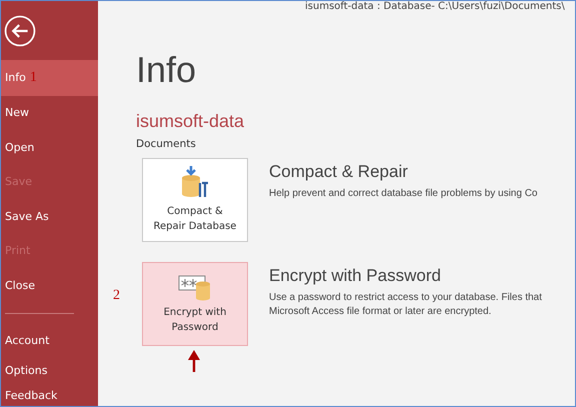  What do you see at coordinates (49, 285) in the screenshot?
I see `sidebar-item: Close` at bounding box center [49, 285].